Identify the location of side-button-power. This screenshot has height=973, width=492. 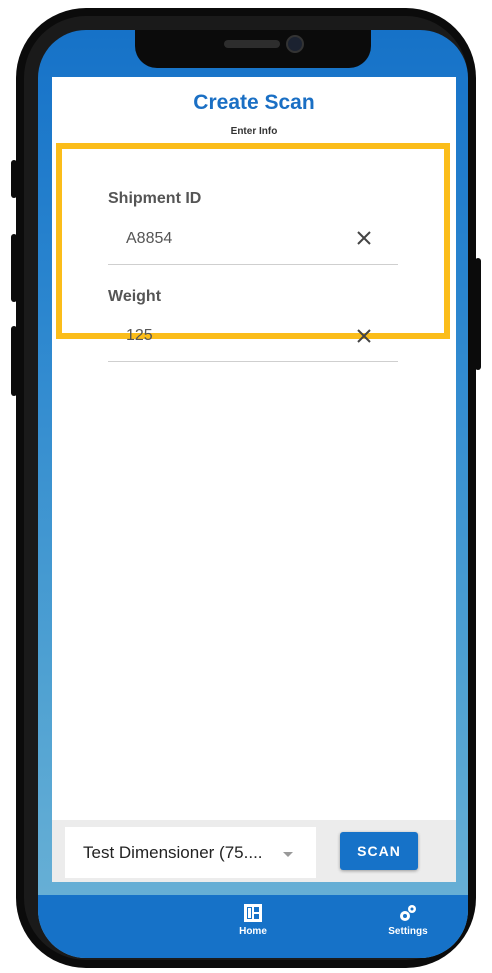
(478, 314).